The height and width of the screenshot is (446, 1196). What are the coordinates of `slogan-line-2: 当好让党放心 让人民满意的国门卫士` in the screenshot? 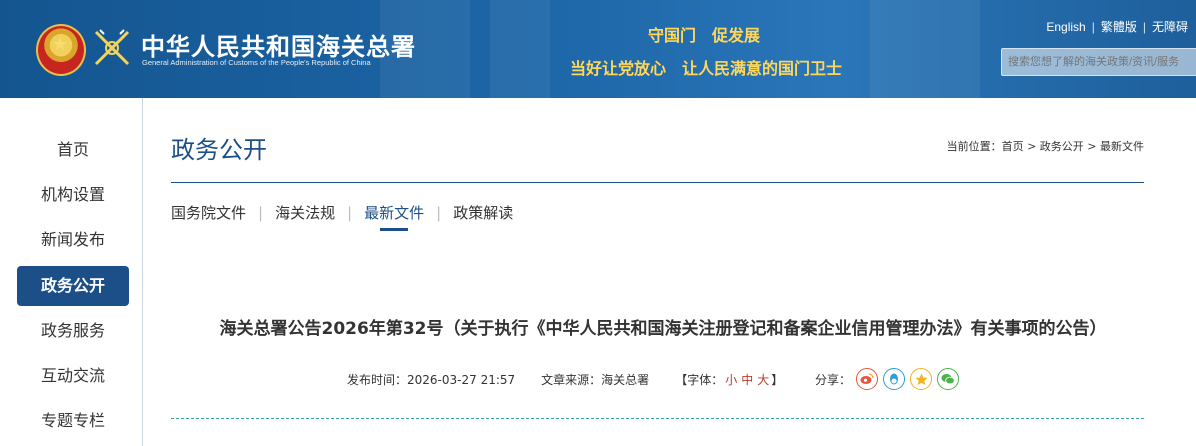 It's located at (706, 68).